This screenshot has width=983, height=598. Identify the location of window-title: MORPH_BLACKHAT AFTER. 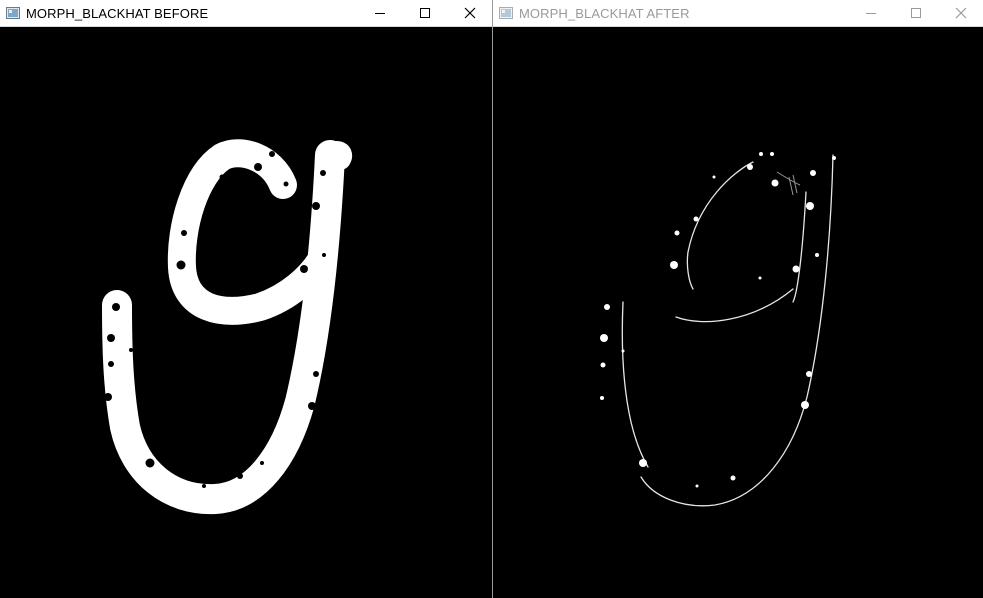
(604, 13).